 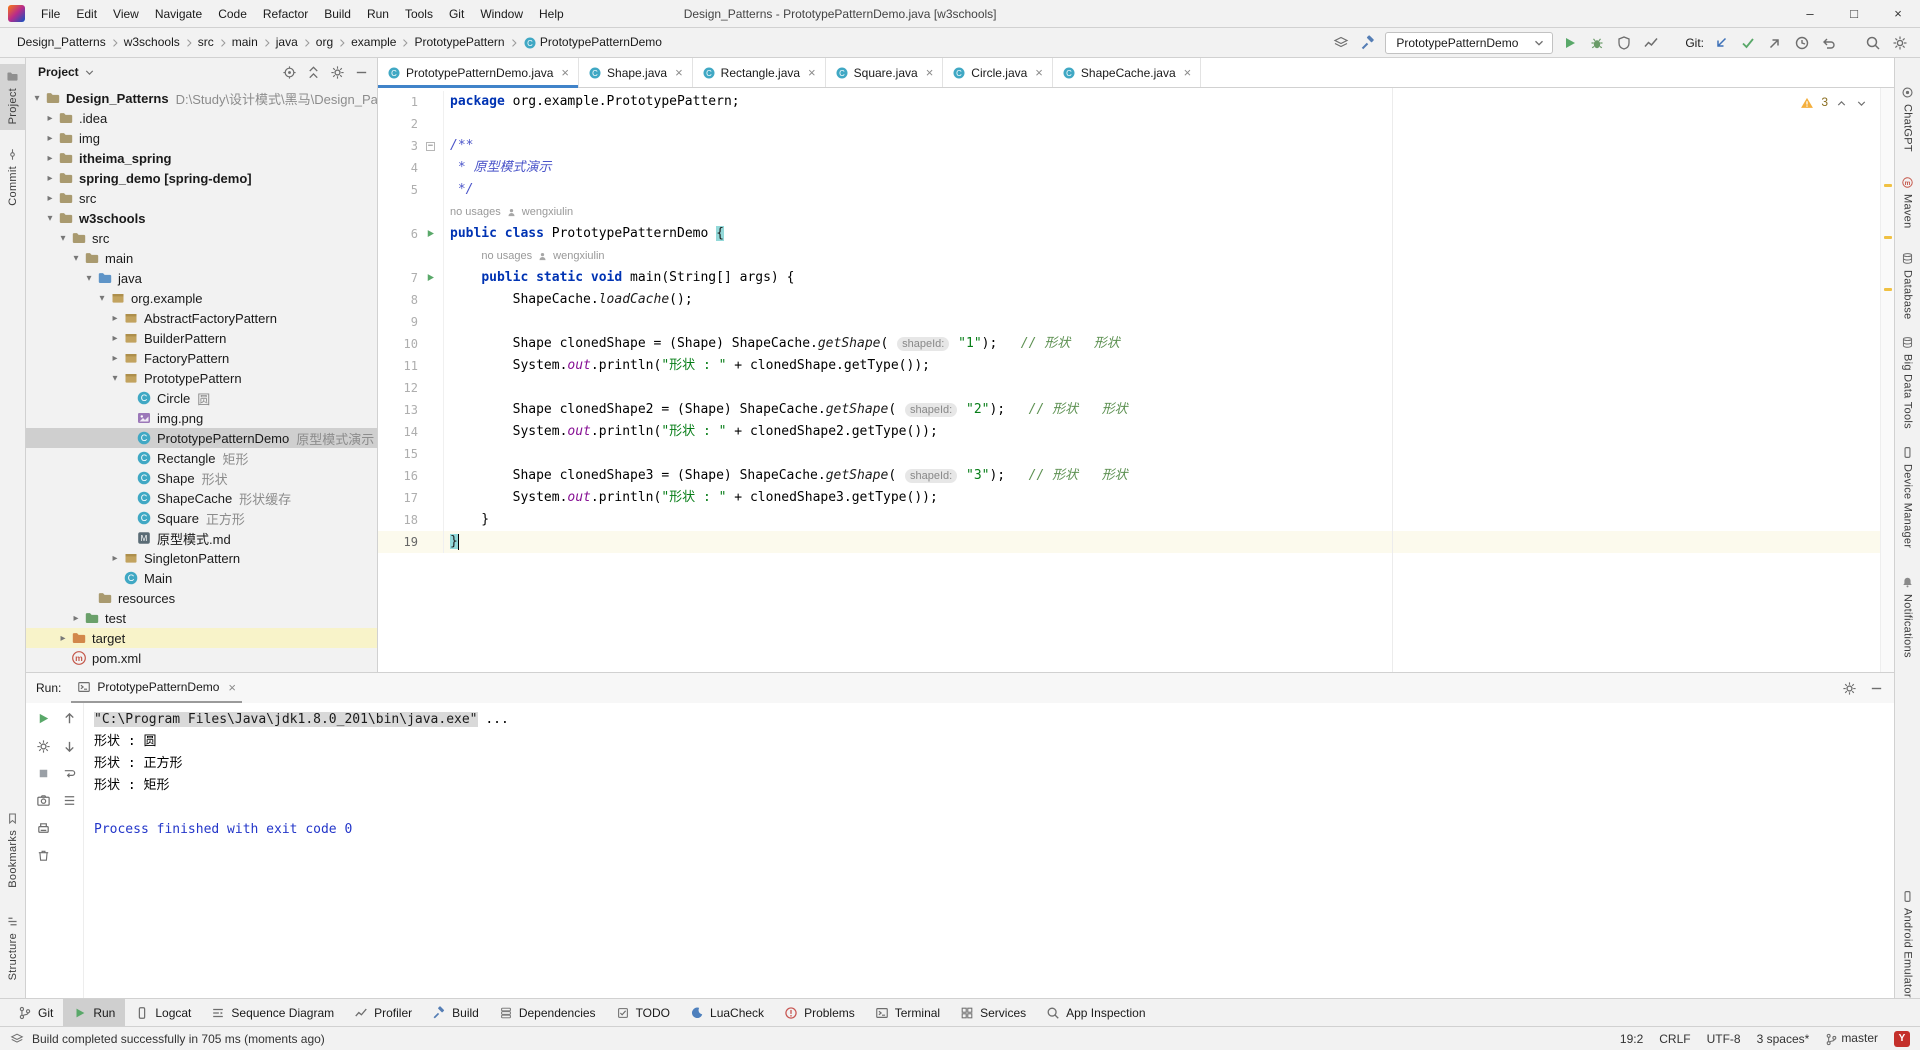 I want to click on down-button, so click(x=69, y=745).